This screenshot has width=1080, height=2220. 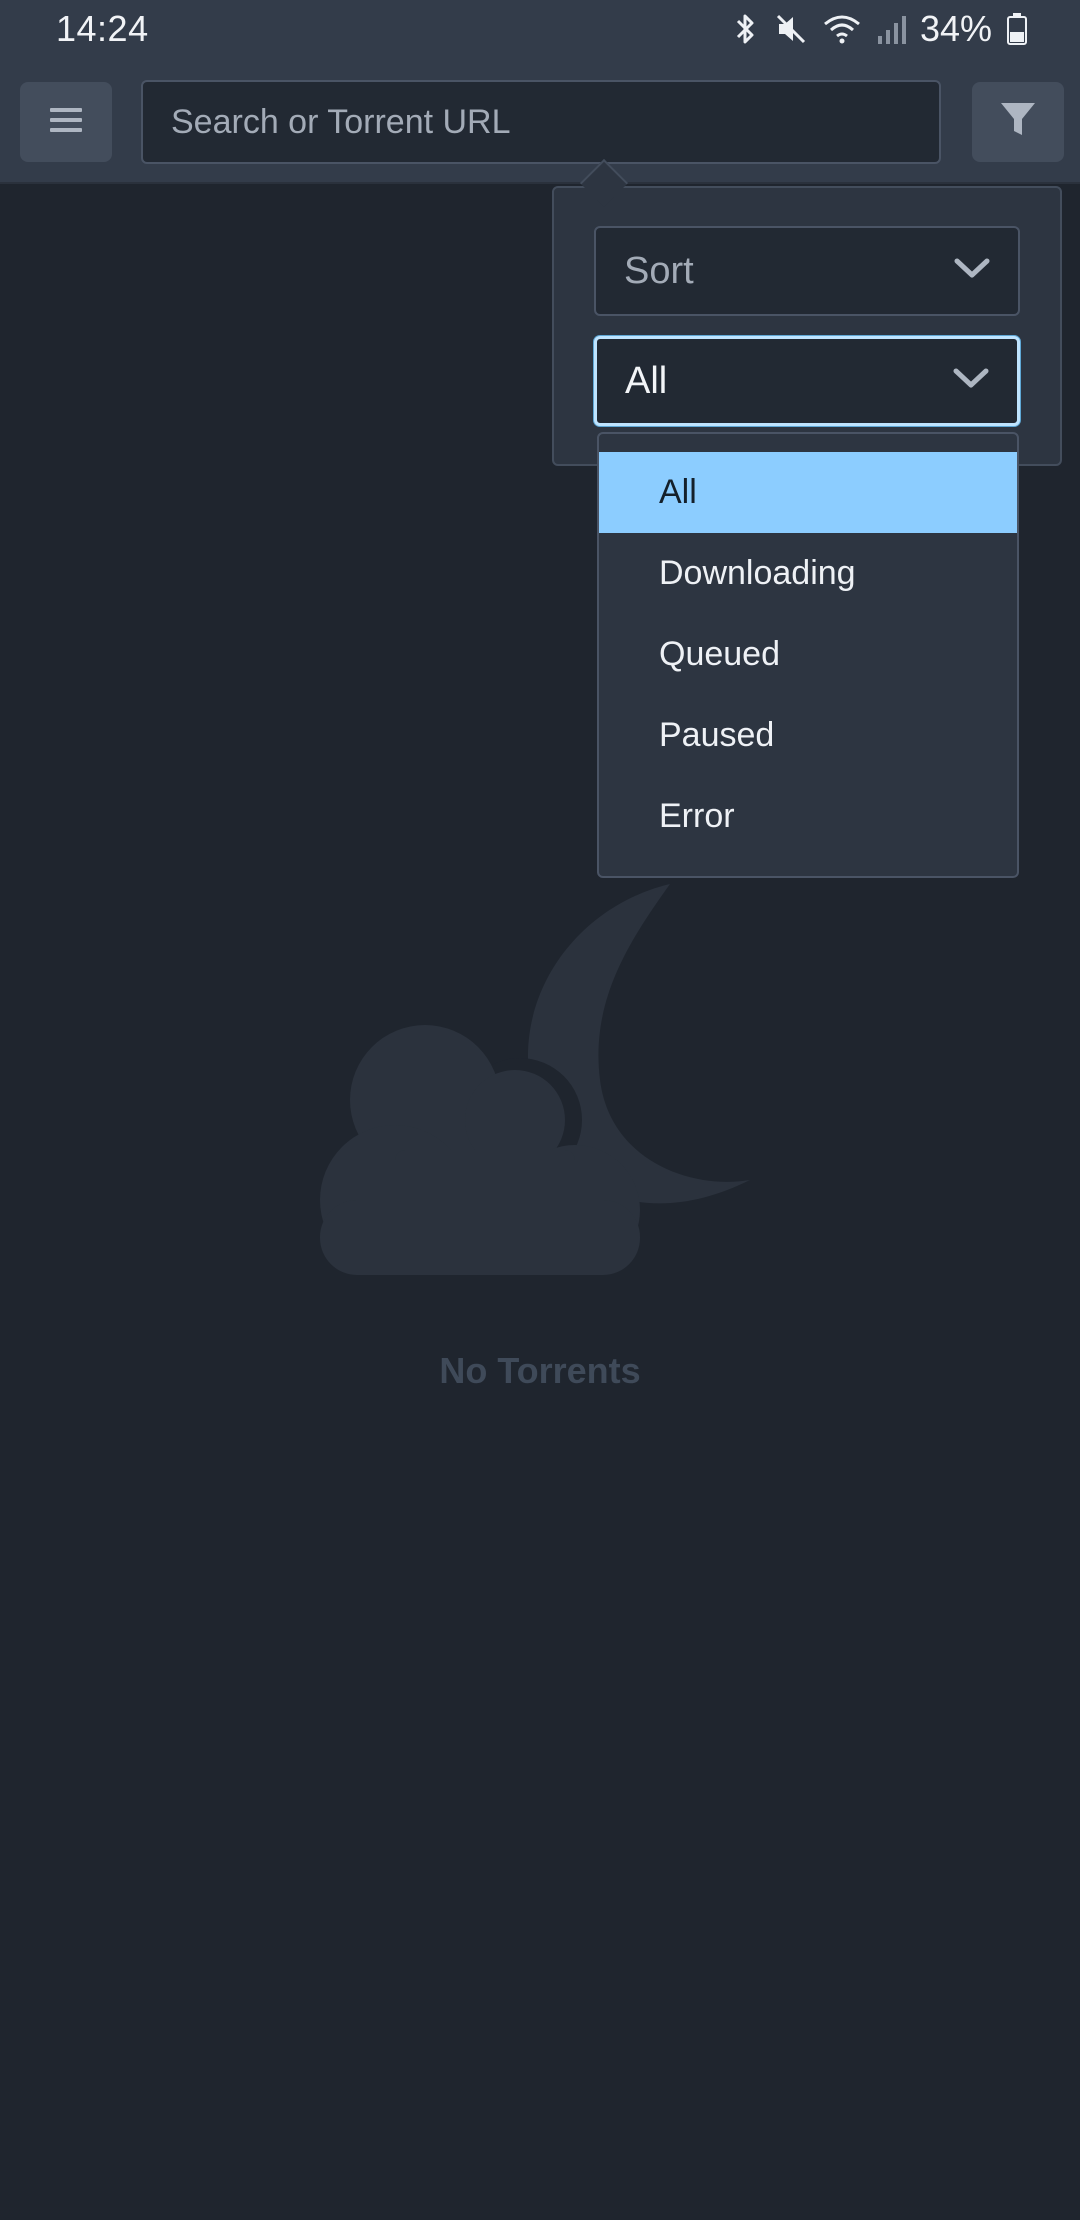 I want to click on filter-funnel-icon, so click(x=1018, y=122).